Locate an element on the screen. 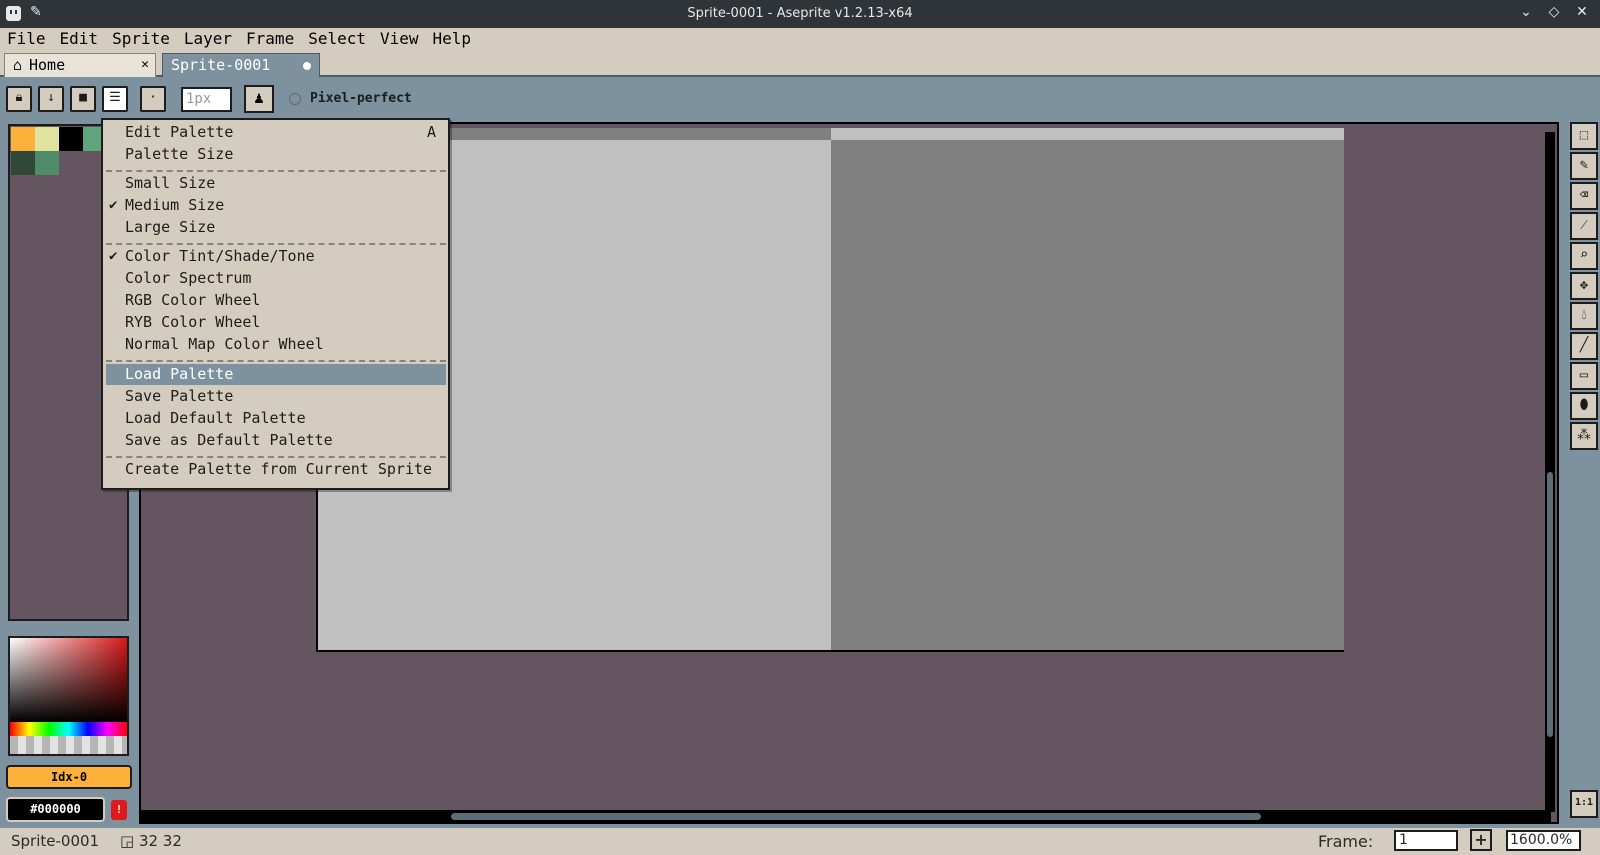 Image resolution: width=1600 pixels, height=855 pixels. menu-help: Help is located at coordinates (452, 39).